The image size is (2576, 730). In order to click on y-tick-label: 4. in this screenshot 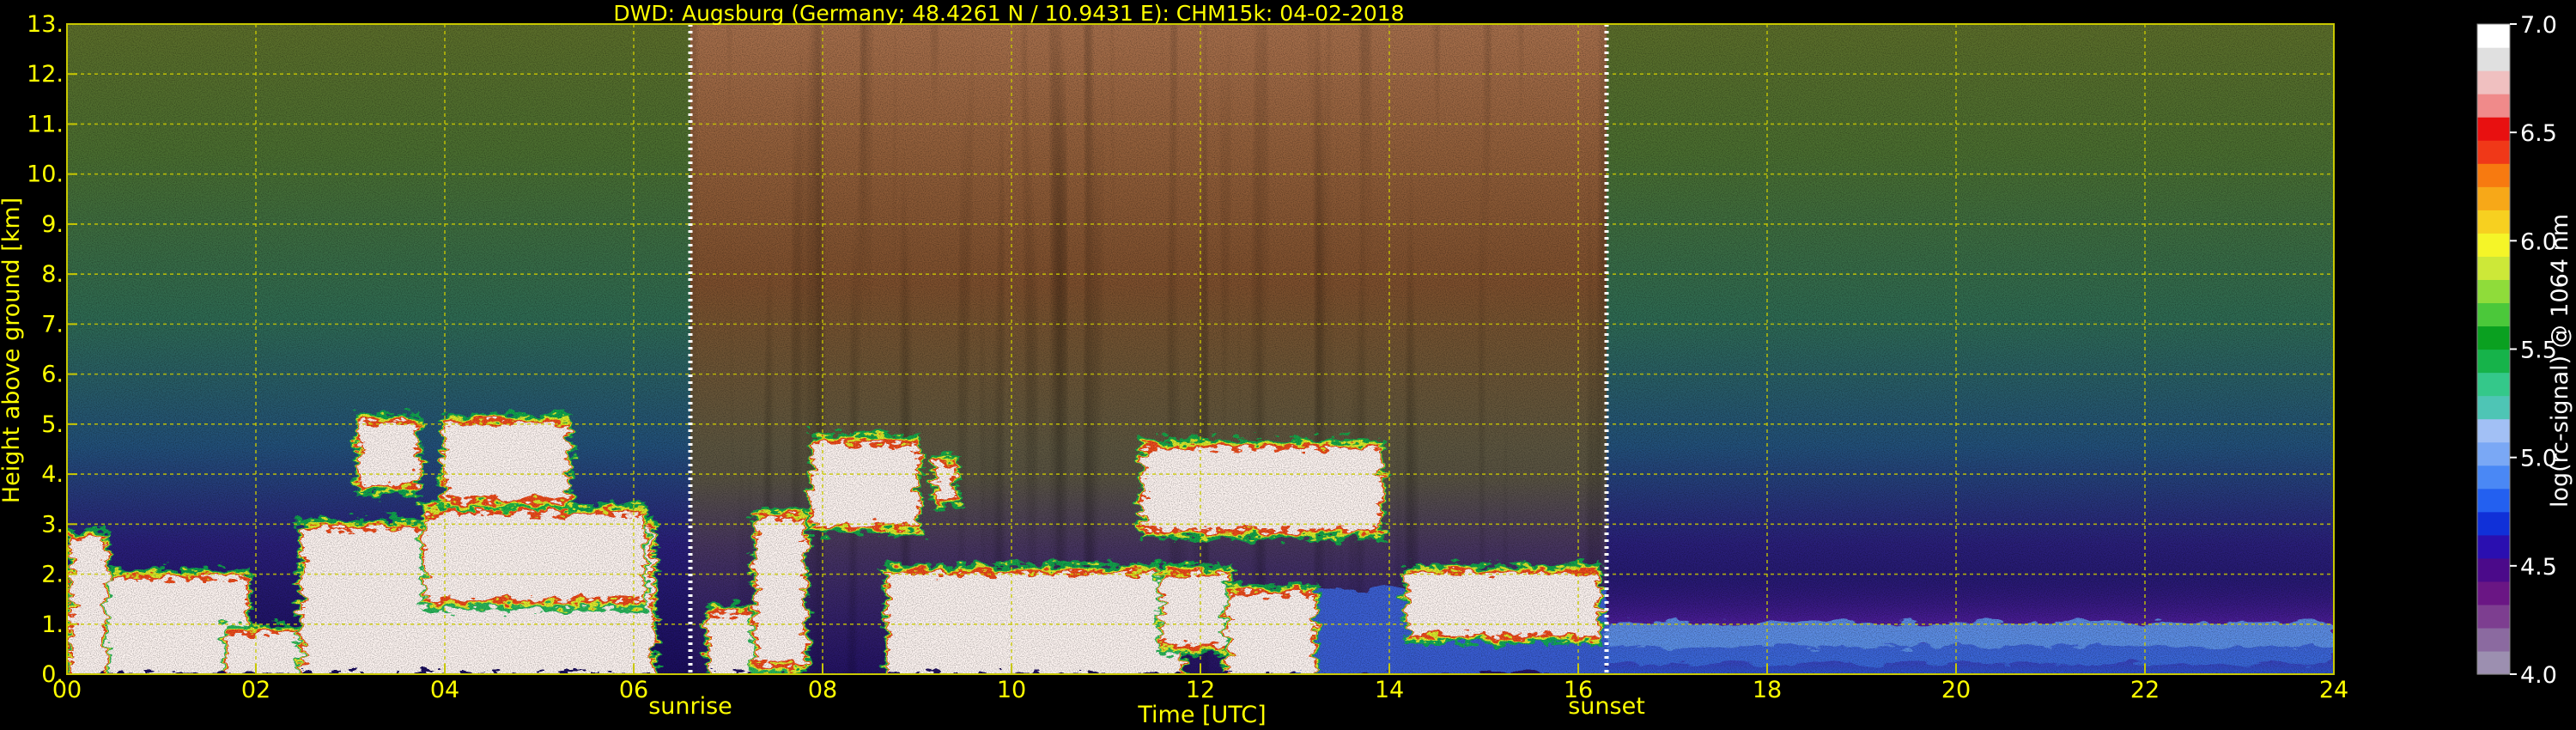, I will do `click(52, 474)`.